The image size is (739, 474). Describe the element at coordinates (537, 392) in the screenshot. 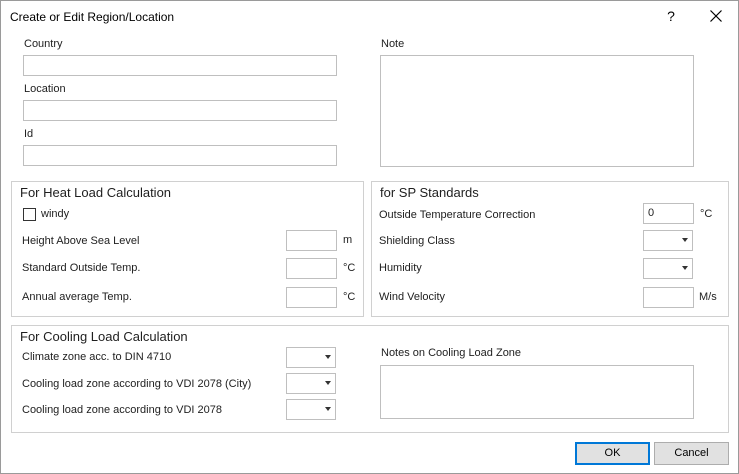

I see `cooling-notes-textarea` at that location.